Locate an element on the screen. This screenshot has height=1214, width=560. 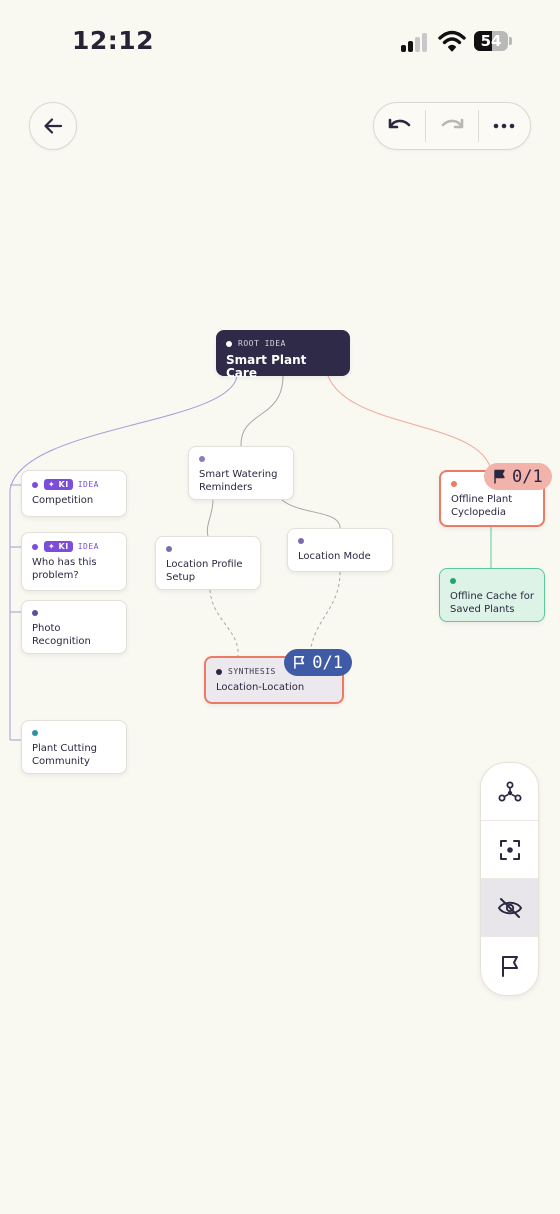
photo-recognition-node: Photo Recognition is located at coordinates (74, 627).